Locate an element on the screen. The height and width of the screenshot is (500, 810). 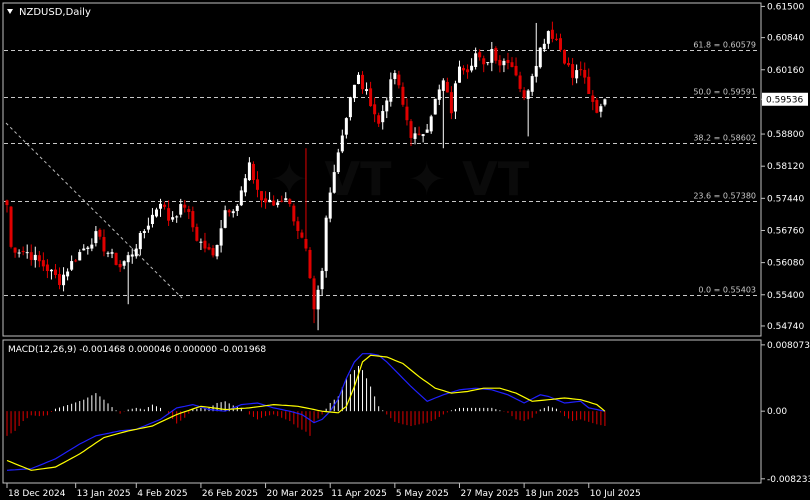
price-tick-label: 0.54740 is located at coordinates (785, 327).